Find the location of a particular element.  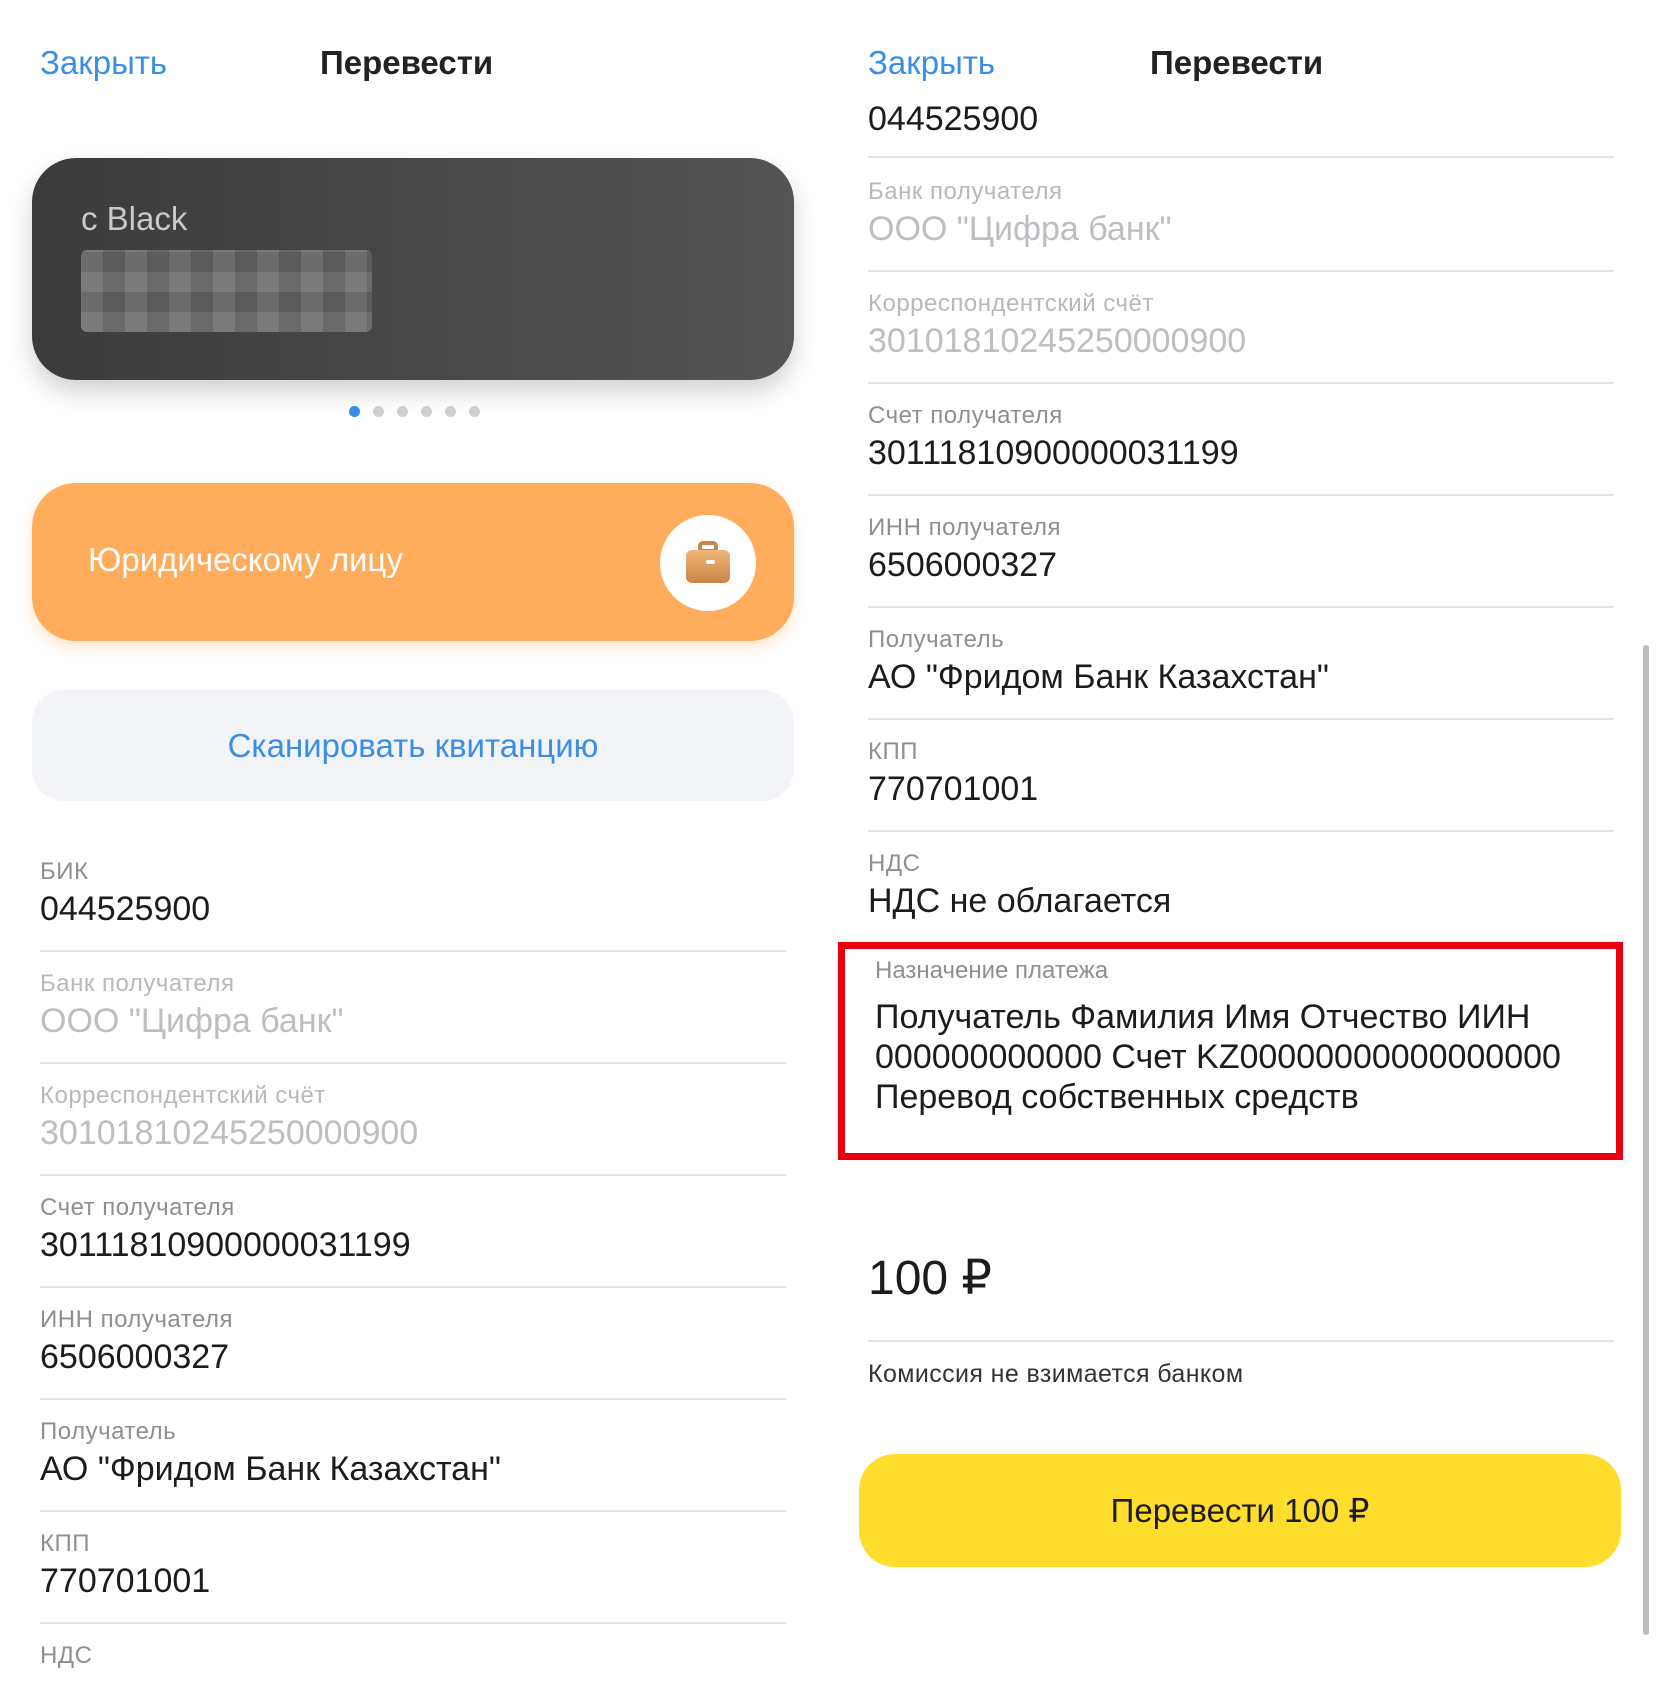

divider is located at coordinates (1241, 1341).